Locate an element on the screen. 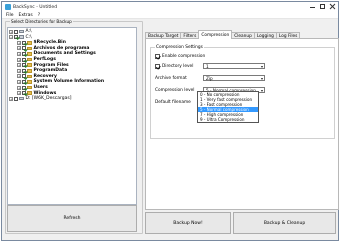 This screenshot has height=242, width=340. enable-compression-checkbox is located at coordinates (157, 56).